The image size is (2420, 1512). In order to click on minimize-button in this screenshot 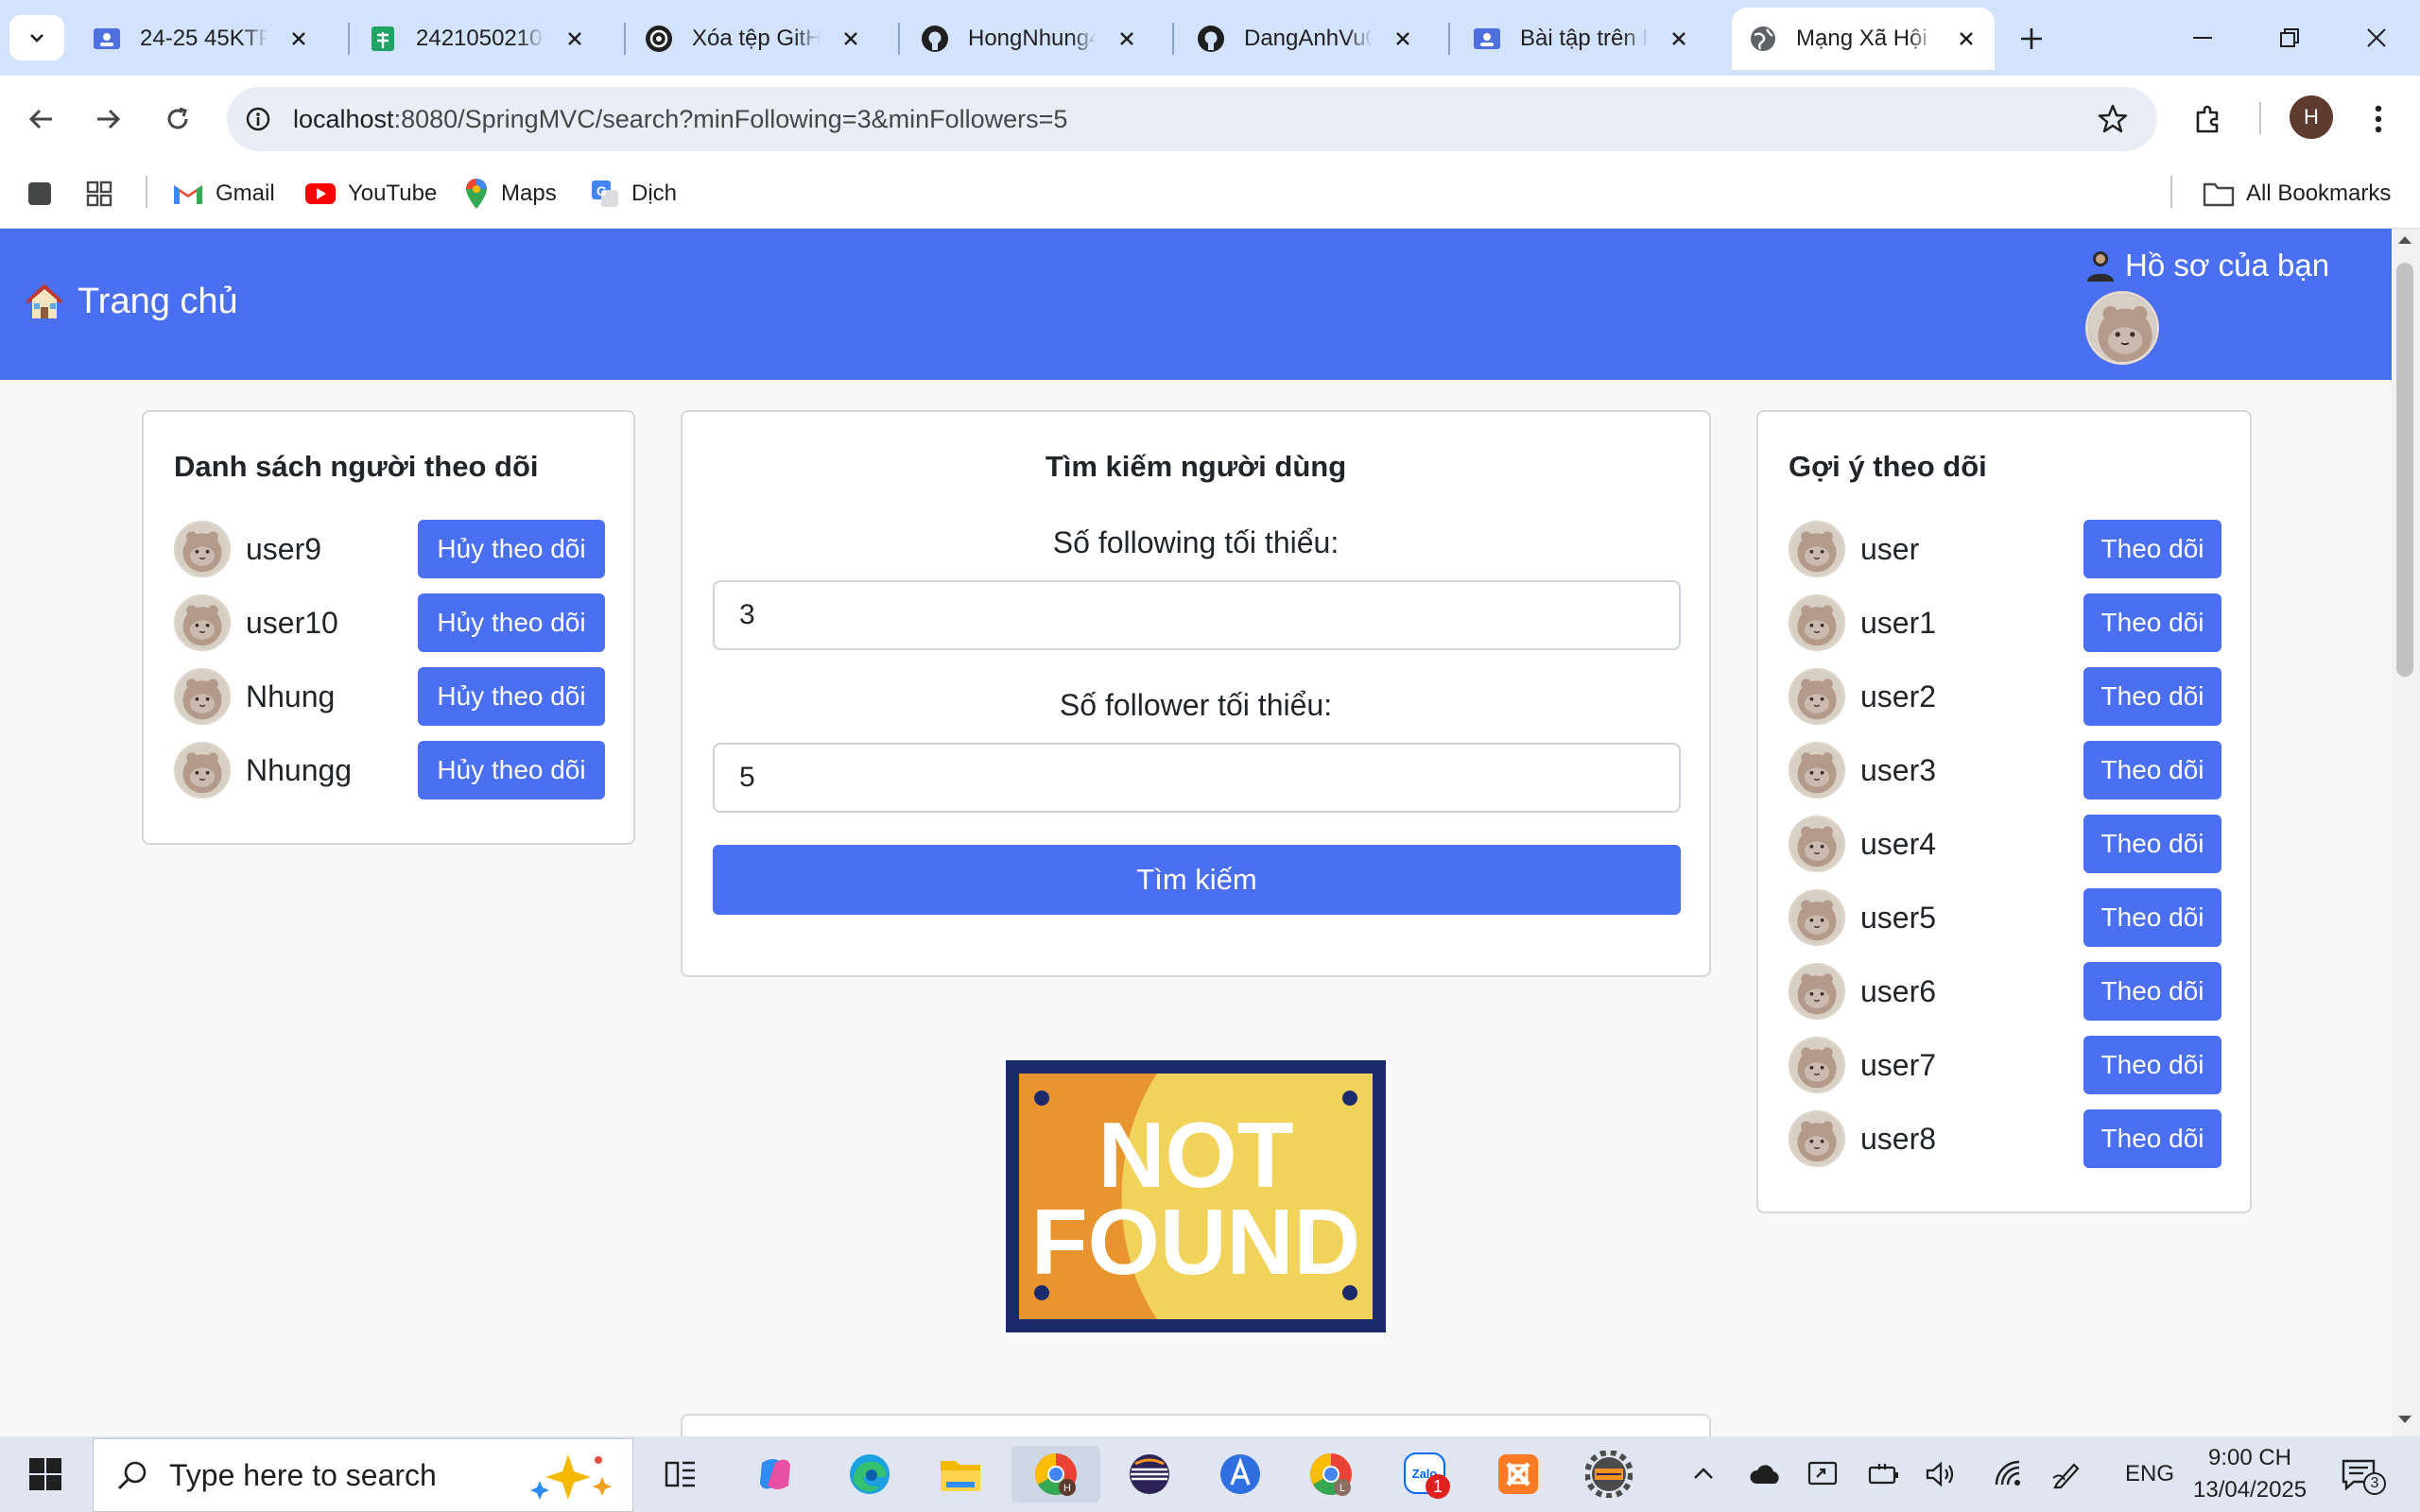, I will do `click(2202, 37)`.